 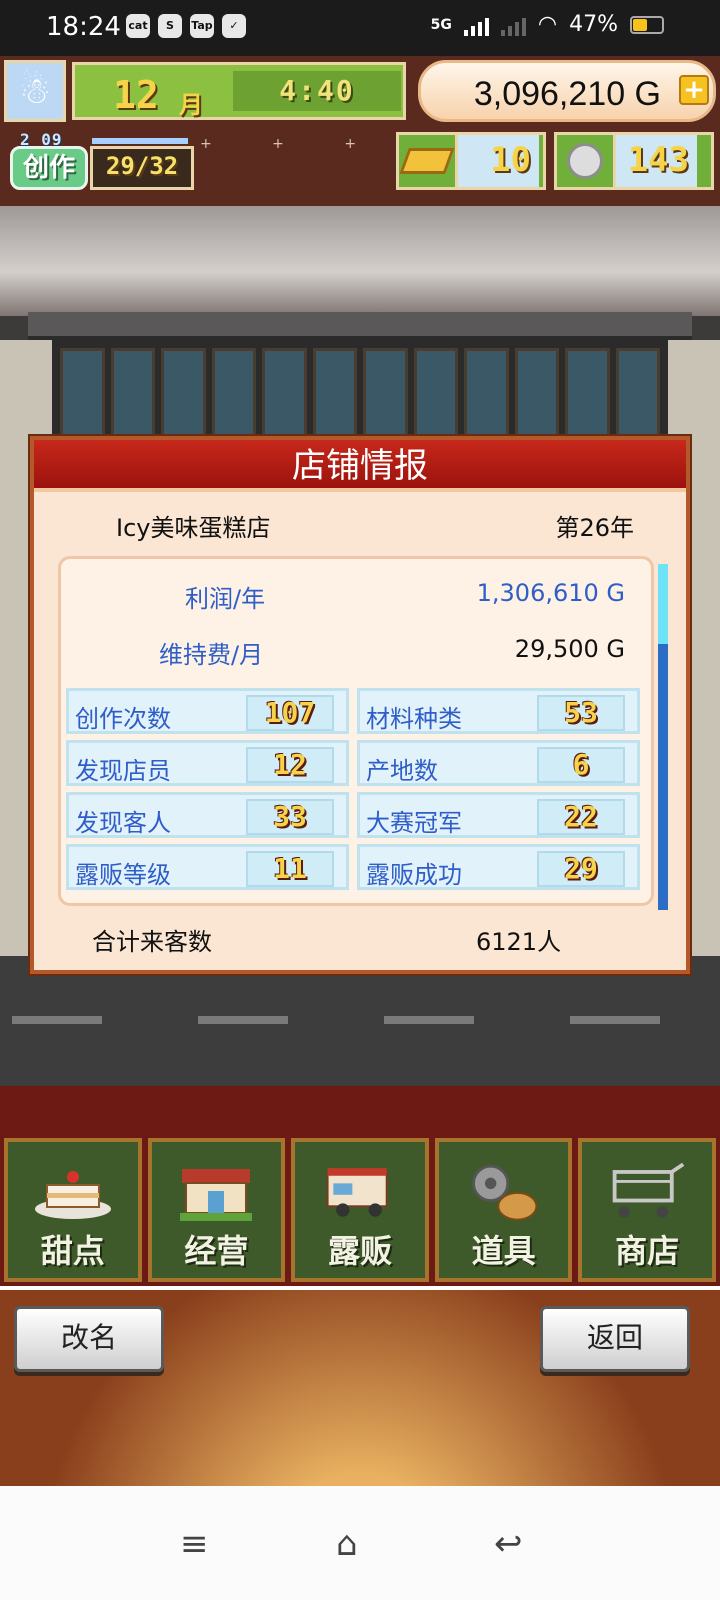 I want to click on top-hud: ☃ 12 月 4:40 3,096,210 G +, so click(x=360, y=91).